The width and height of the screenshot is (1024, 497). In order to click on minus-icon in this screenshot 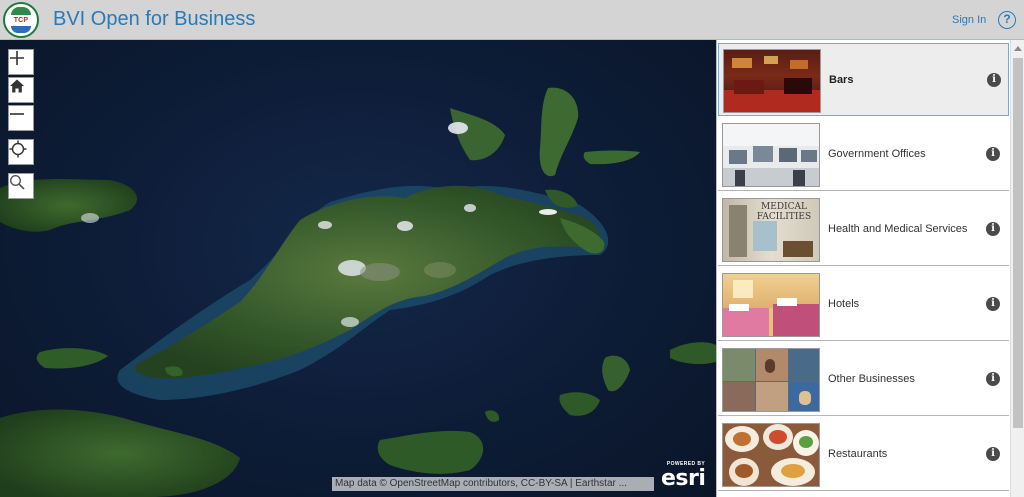, I will do `click(17, 114)`.